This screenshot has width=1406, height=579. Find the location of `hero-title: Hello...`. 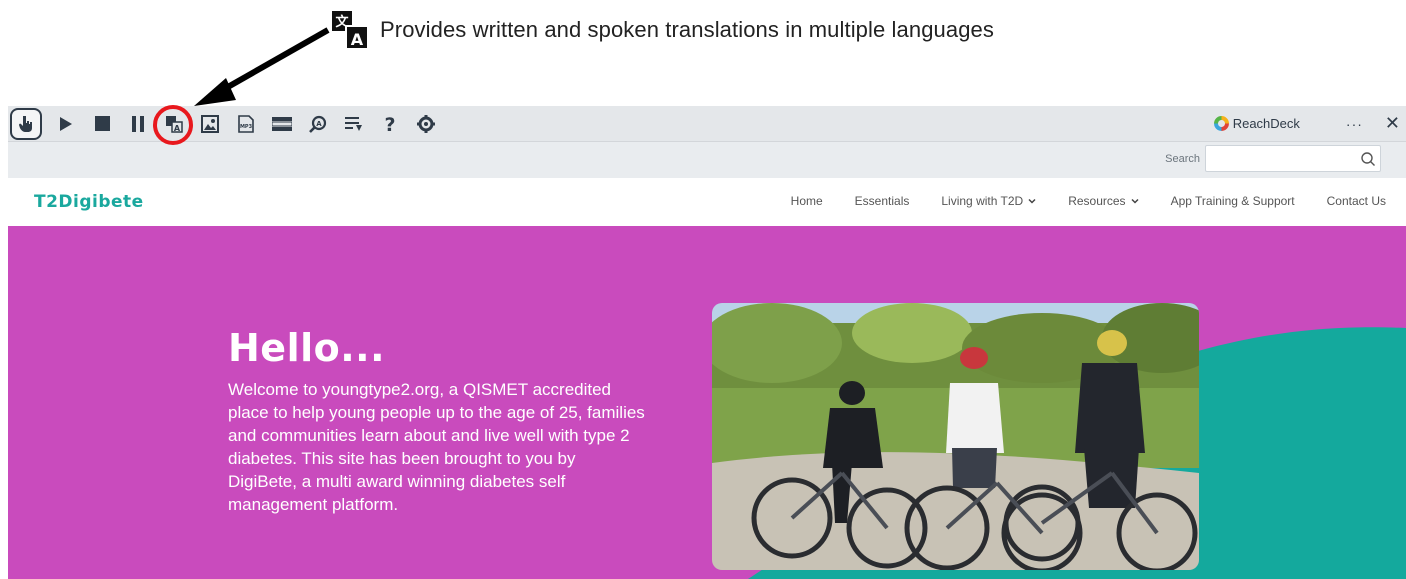

hero-title: Hello... is located at coordinates (307, 348).